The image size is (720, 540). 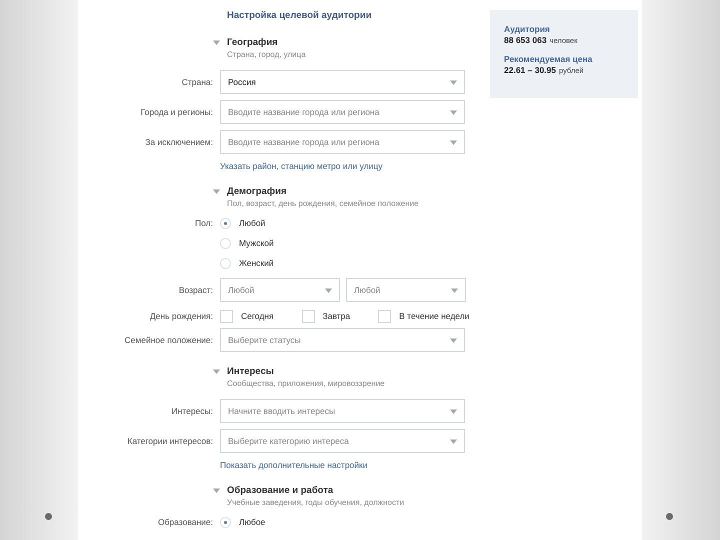 What do you see at coordinates (181, 316) in the screenshot?
I see `field-label: День рождения:` at bounding box center [181, 316].